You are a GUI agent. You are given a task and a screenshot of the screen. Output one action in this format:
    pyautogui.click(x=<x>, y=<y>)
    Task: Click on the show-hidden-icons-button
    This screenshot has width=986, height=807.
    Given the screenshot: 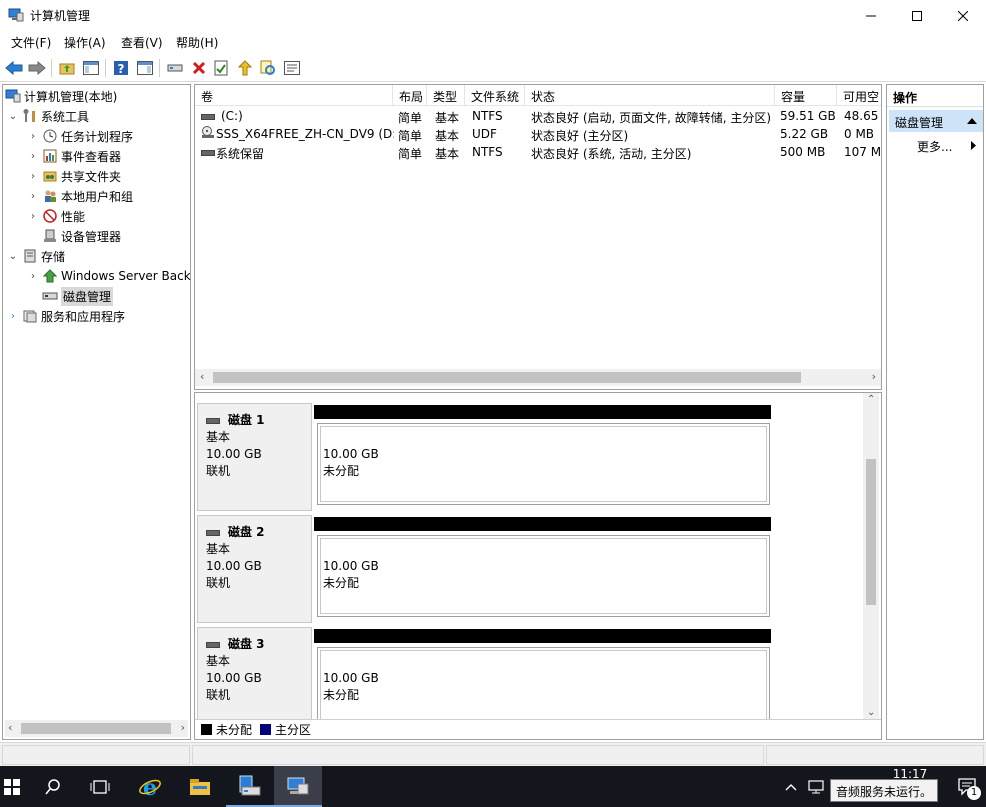 What is the action you would take?
    pyautogui.click(x=791, y=786)
    